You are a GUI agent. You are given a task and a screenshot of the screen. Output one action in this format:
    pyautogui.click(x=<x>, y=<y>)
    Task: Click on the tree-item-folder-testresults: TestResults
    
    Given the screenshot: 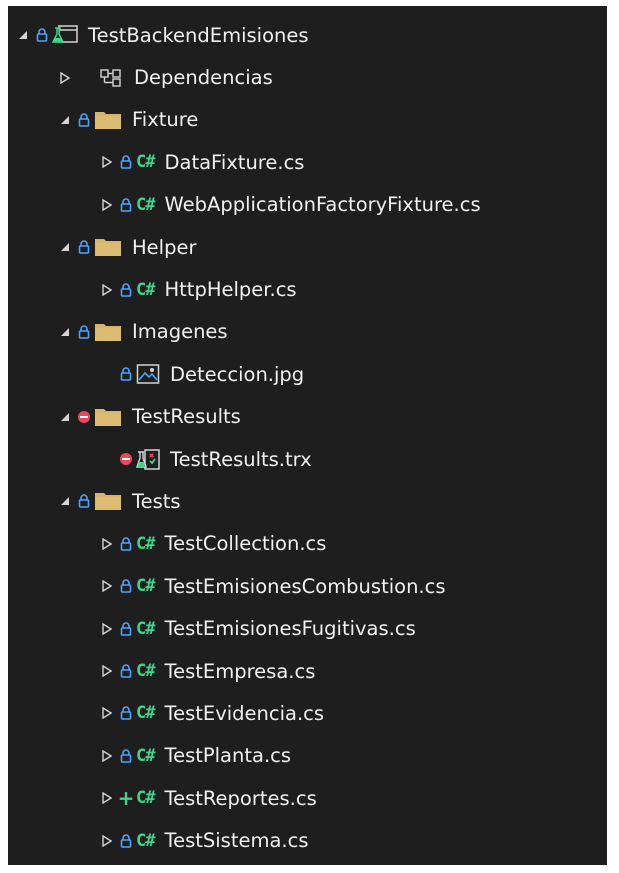 What is the action you would take?
    pyautogui.click(x=307, y=417)
    